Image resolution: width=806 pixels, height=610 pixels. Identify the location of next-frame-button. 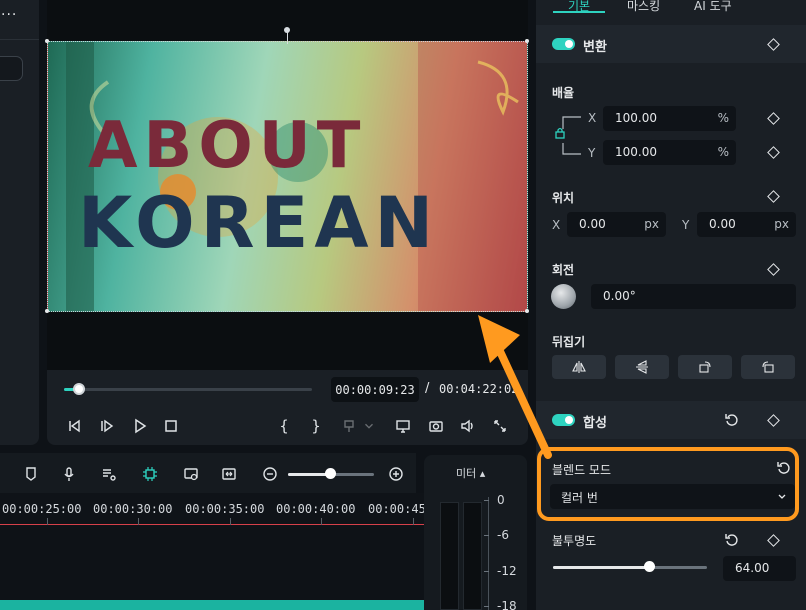
(107, 426).